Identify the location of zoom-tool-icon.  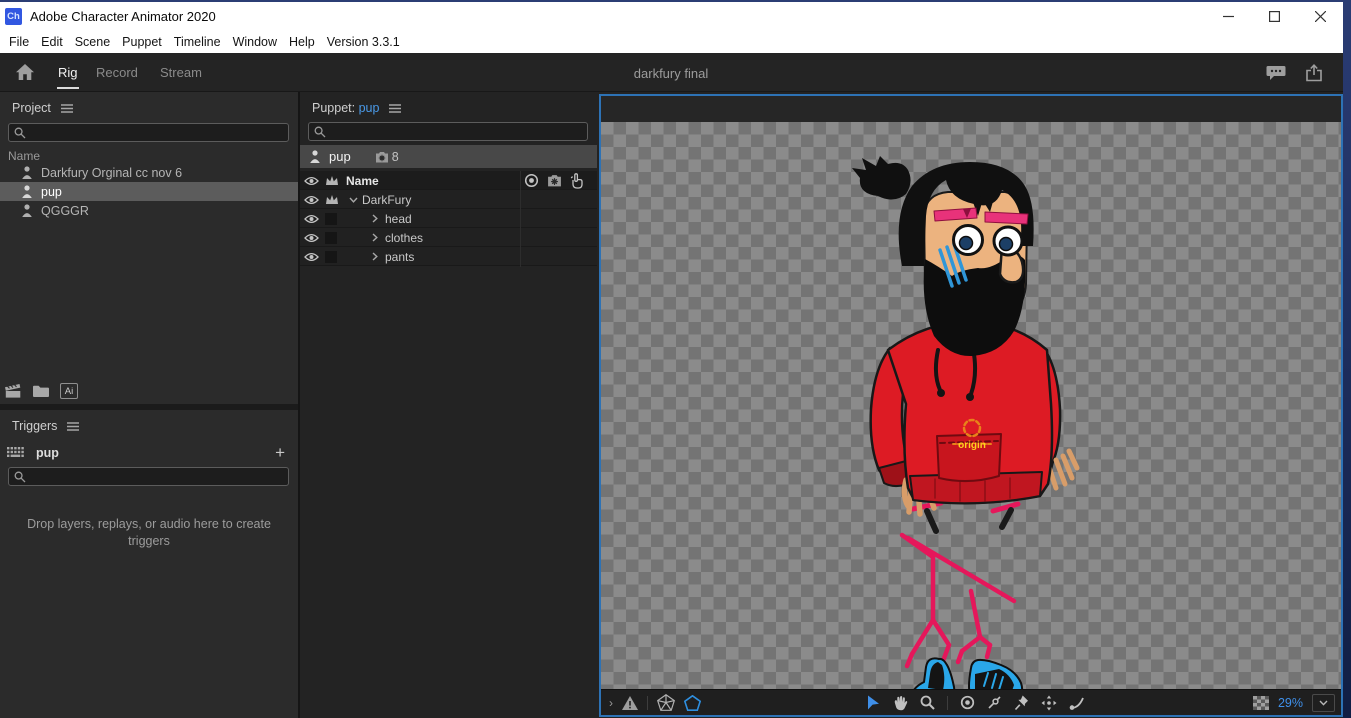
(927, 702).